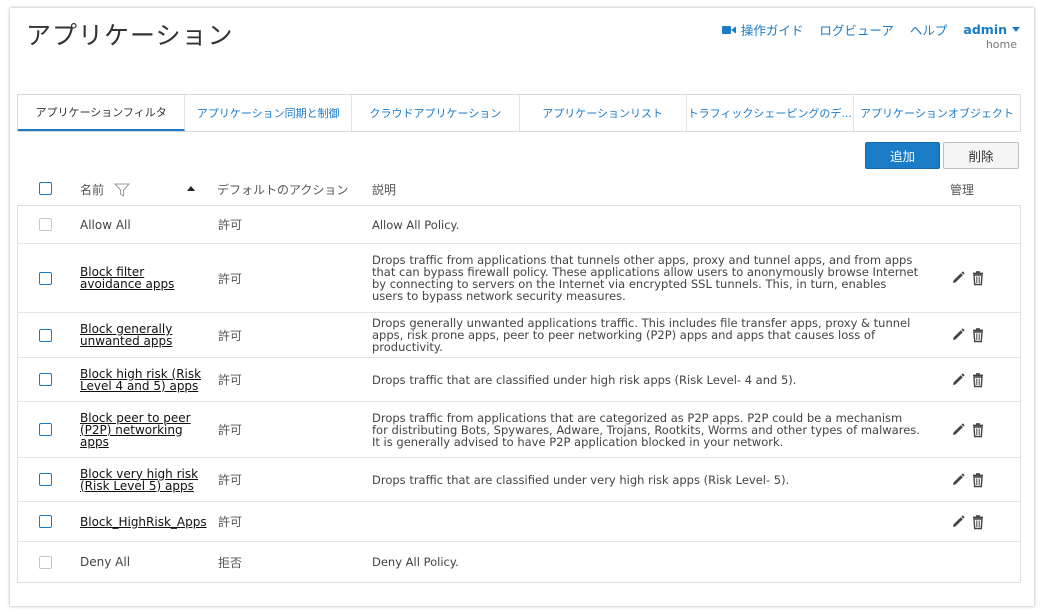  I want to click on guide-link: 操作ガイド, so click(762, 29).